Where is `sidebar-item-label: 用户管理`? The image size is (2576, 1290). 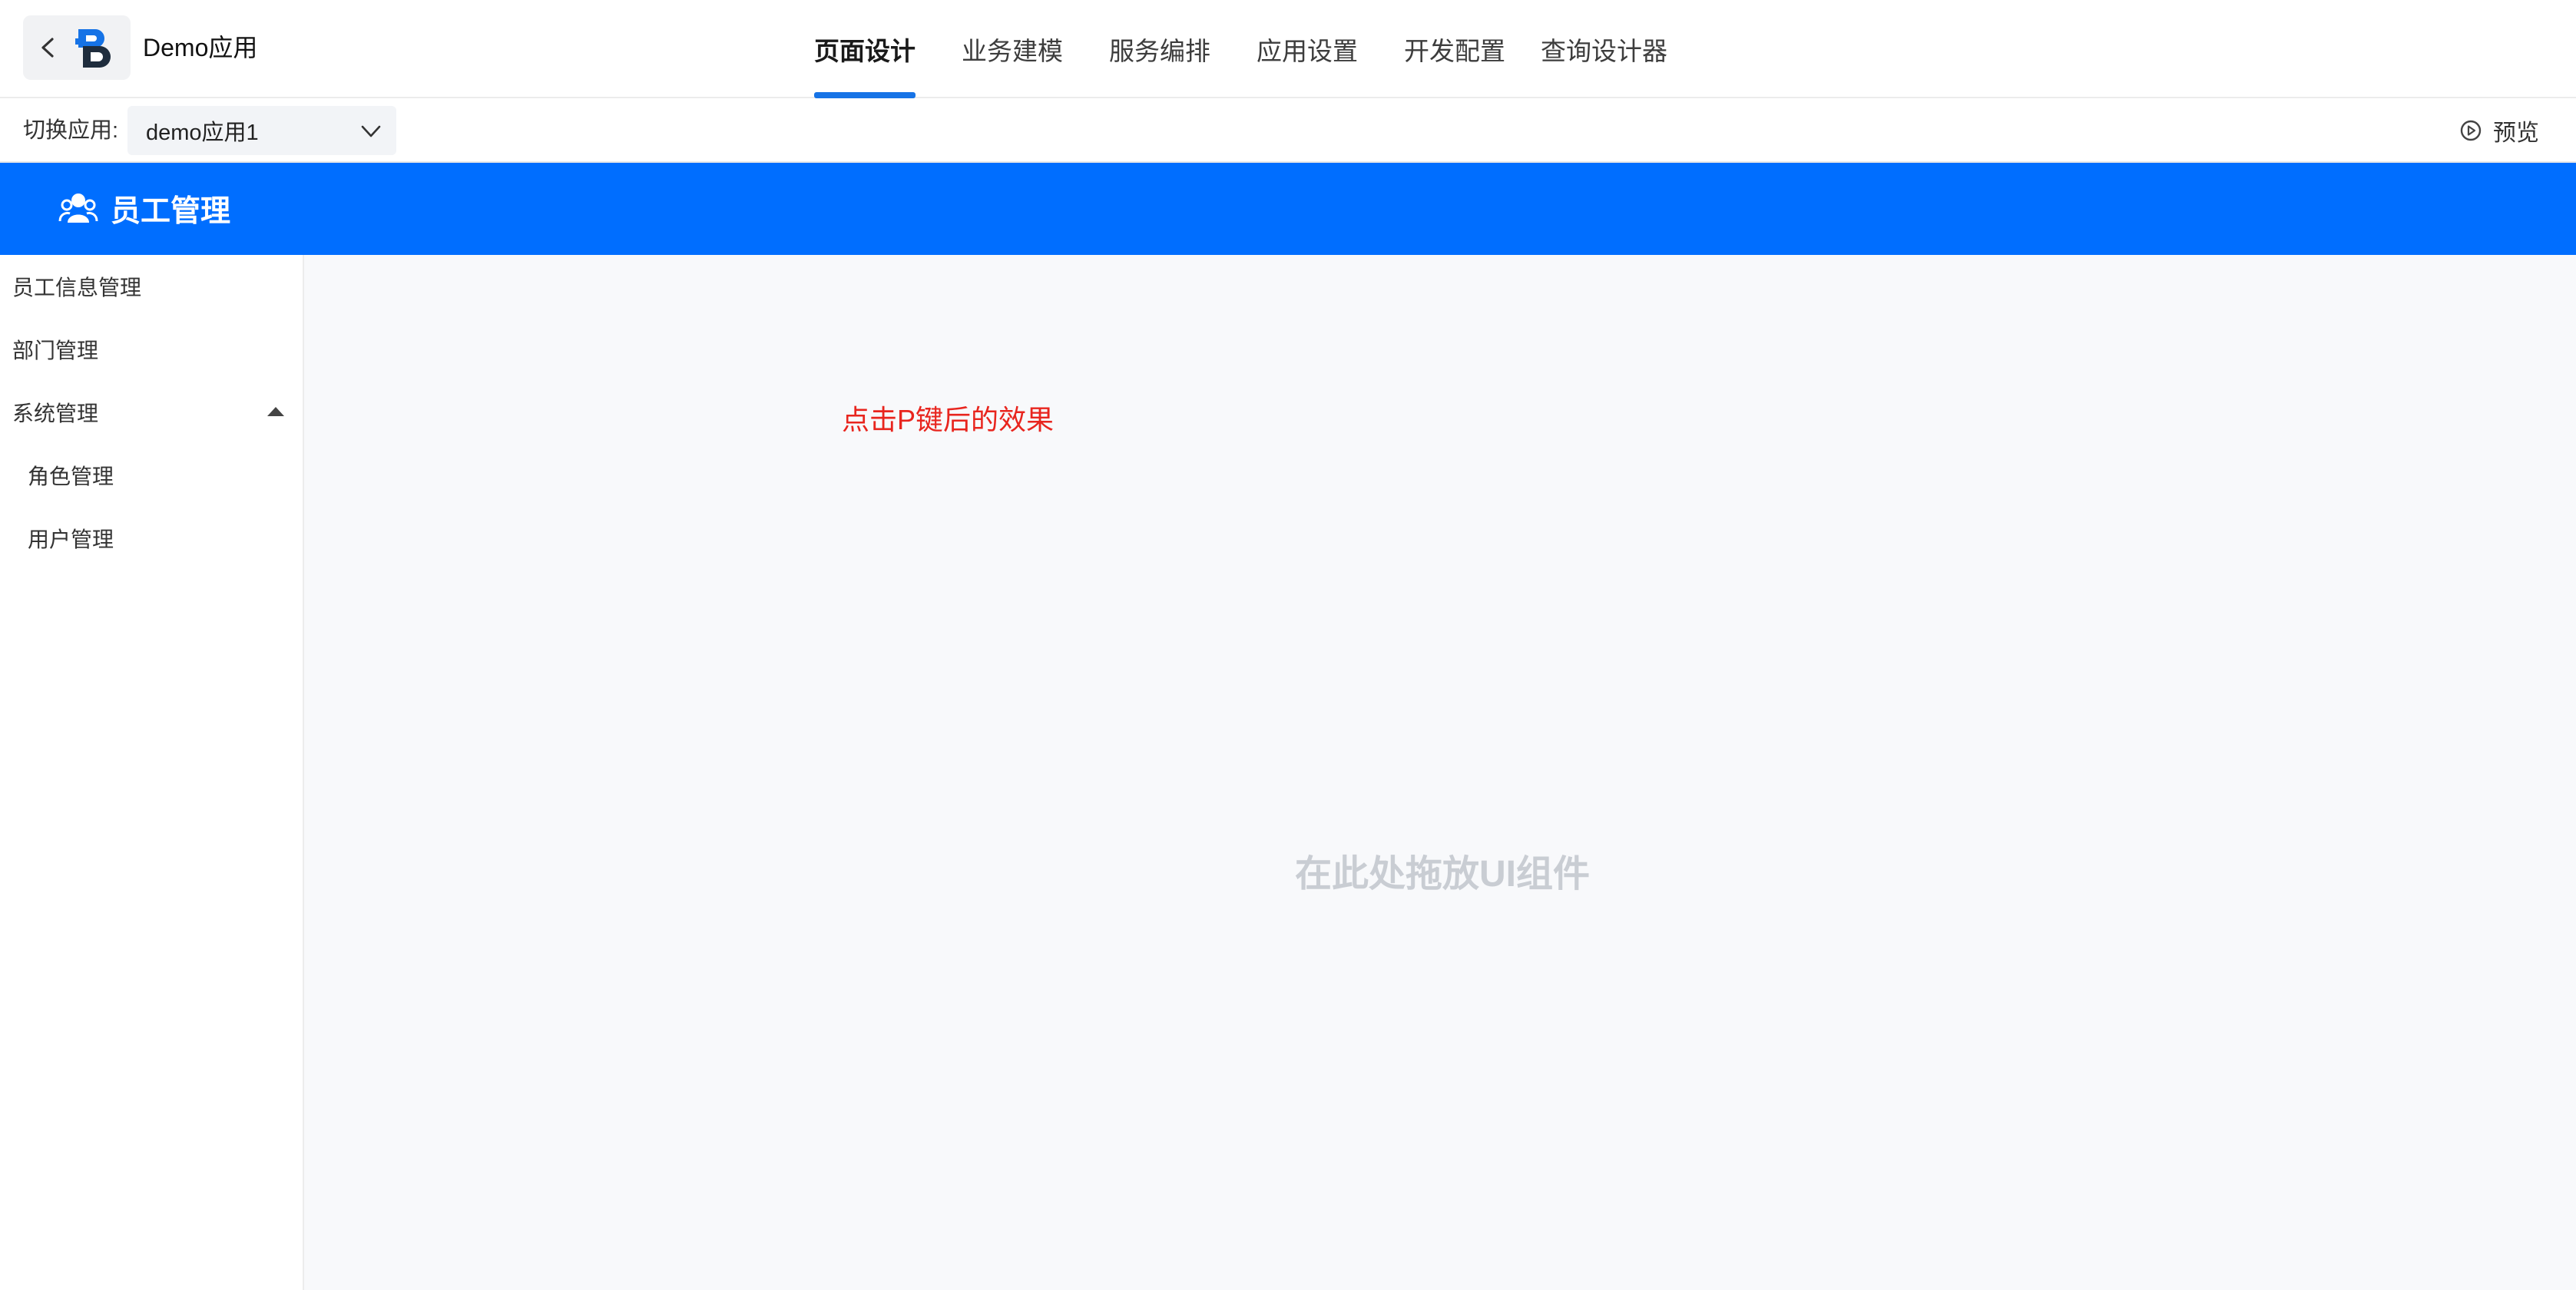
sidebar-item-label: 用户管理 is located at coordinates (71, 540).